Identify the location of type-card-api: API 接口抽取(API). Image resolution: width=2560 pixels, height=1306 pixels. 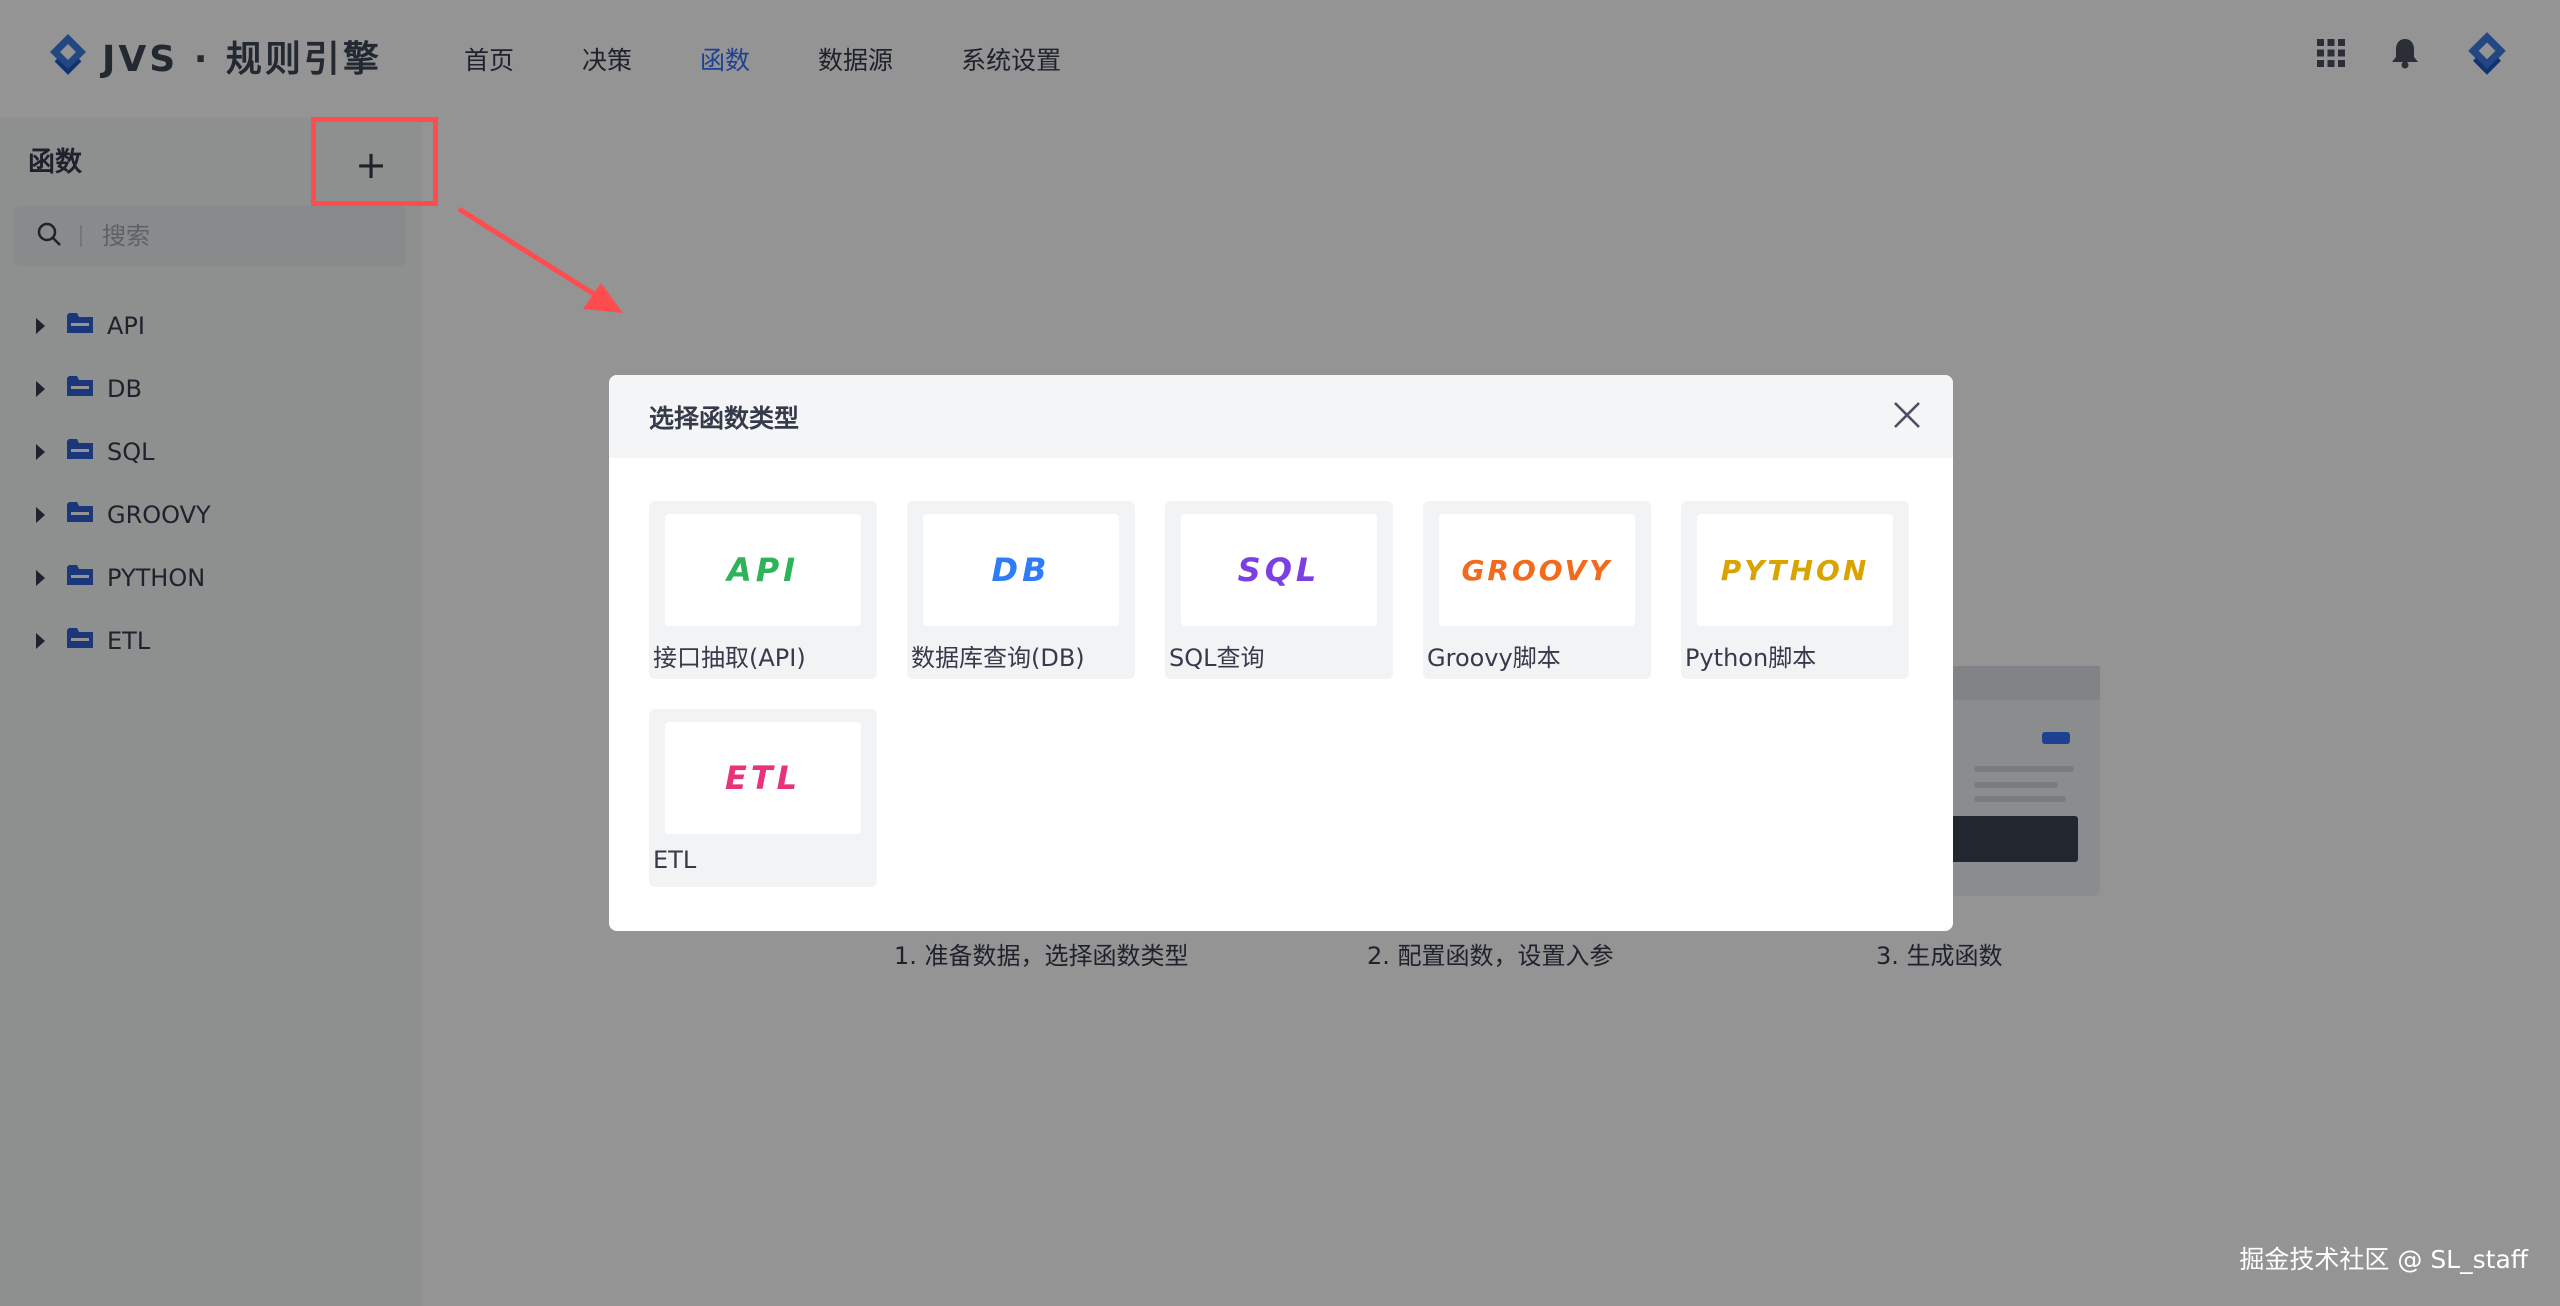
(763, 590).